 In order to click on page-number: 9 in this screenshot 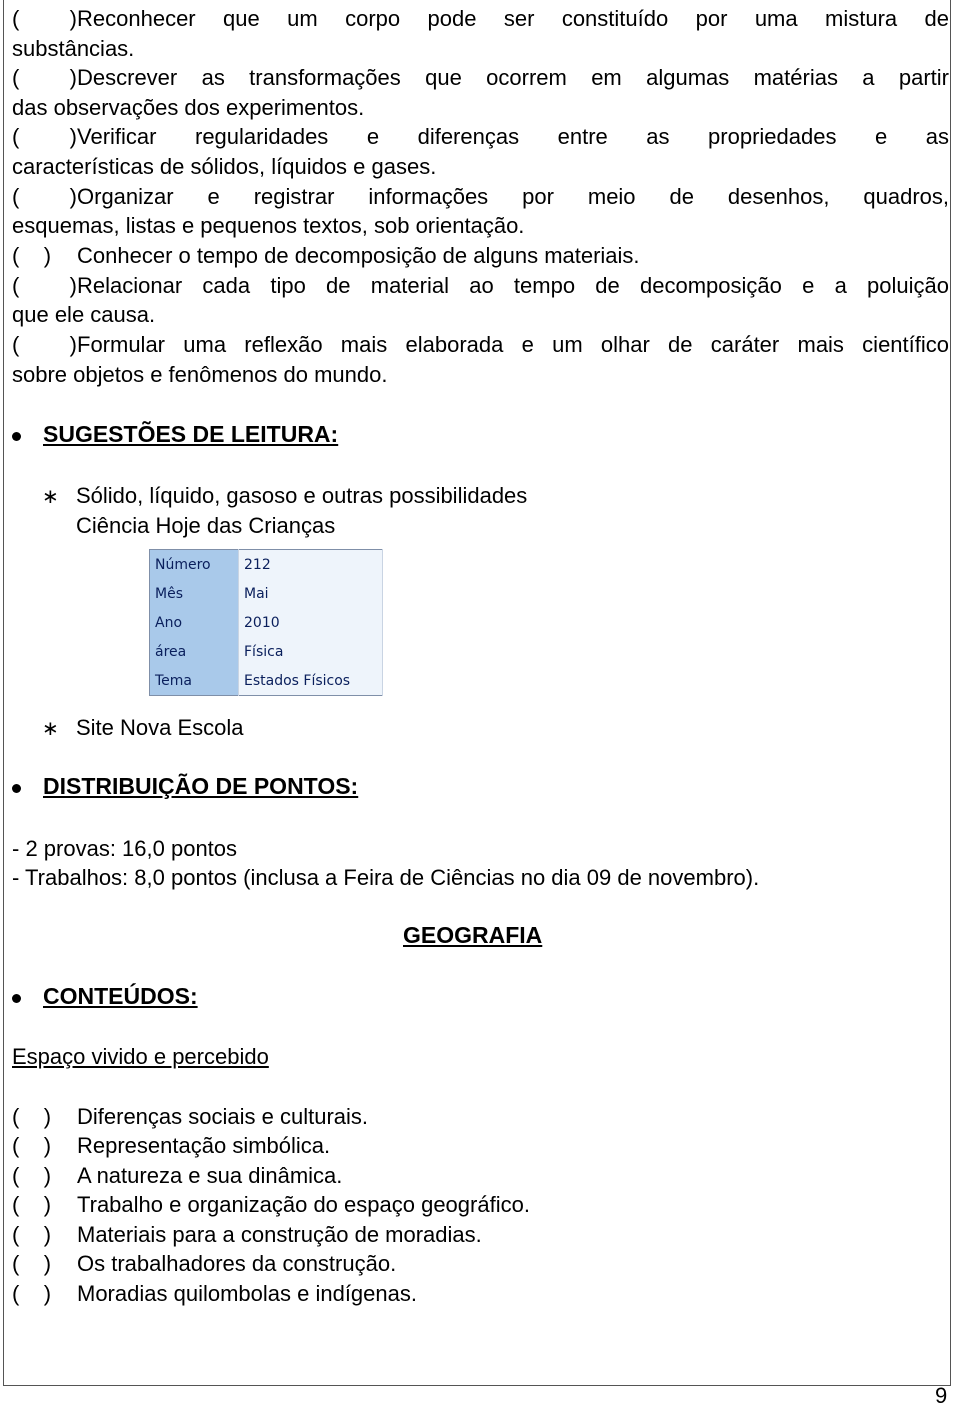, I will do `click(941, 1395)`.